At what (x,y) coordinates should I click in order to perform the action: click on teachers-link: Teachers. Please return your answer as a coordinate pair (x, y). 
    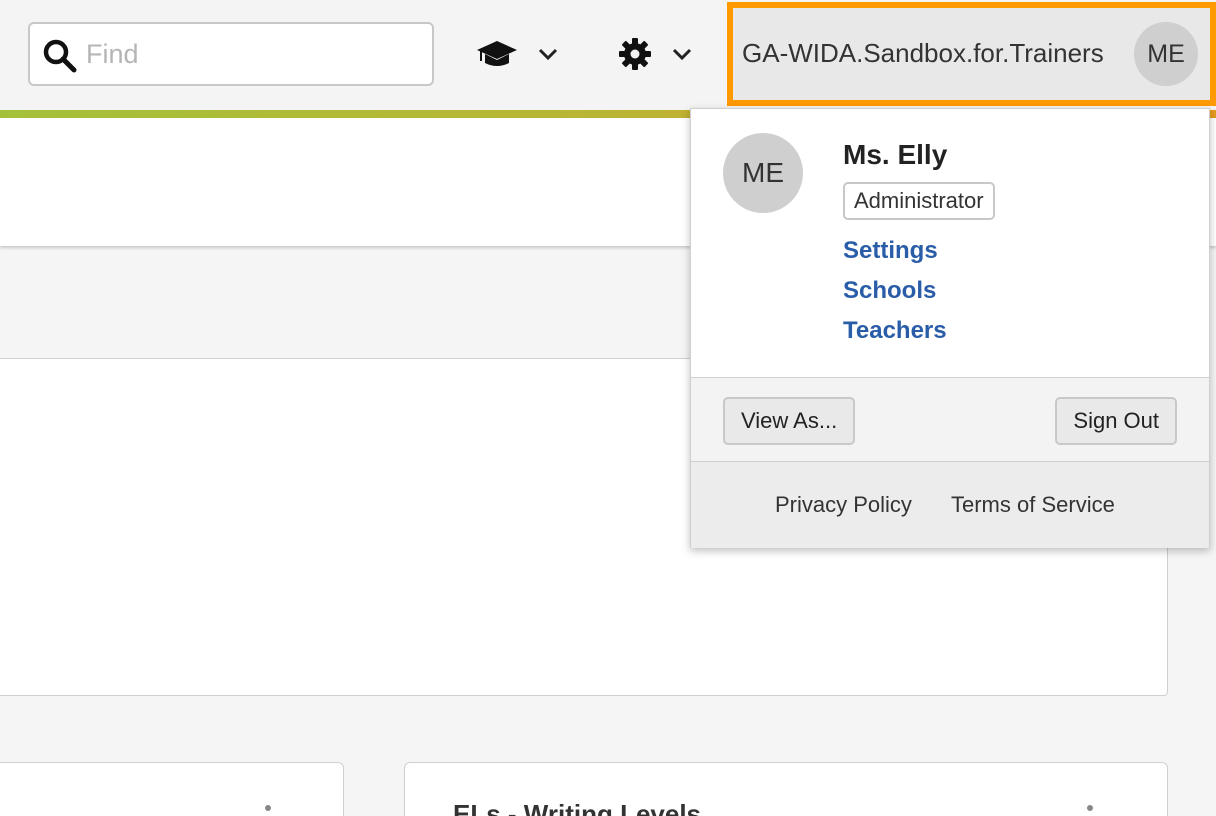
    Looking at the image, I should click on (895, 331).